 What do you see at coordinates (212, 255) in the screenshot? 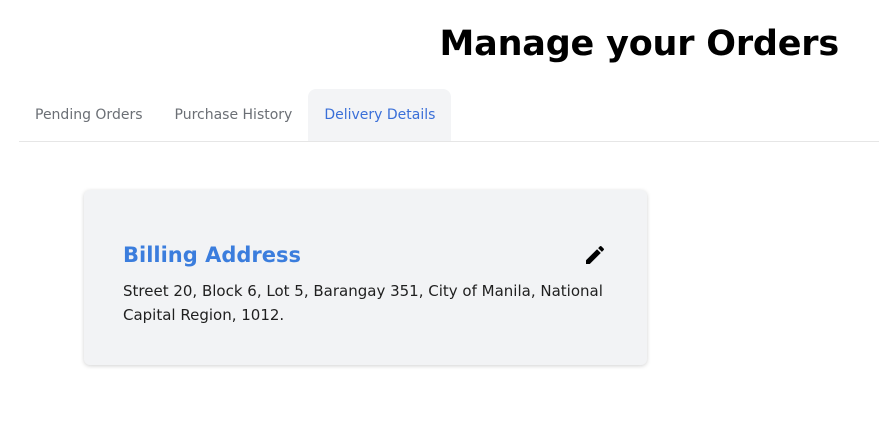
I see `billing-address-title: Billing Address` at bounding box center [212, 255].